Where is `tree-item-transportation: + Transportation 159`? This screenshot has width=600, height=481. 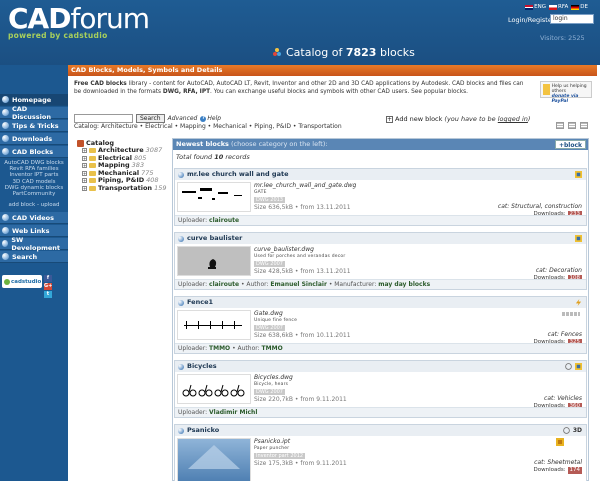
tree-item-transportation: + Transportation 159 is located at coordinates (124, 188).